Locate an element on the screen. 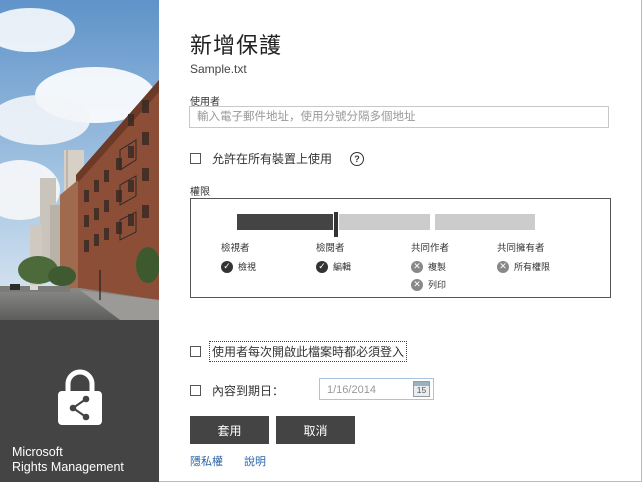  expiration-date-field: 1/16/2014 15 is located at coordinates (376, 389).